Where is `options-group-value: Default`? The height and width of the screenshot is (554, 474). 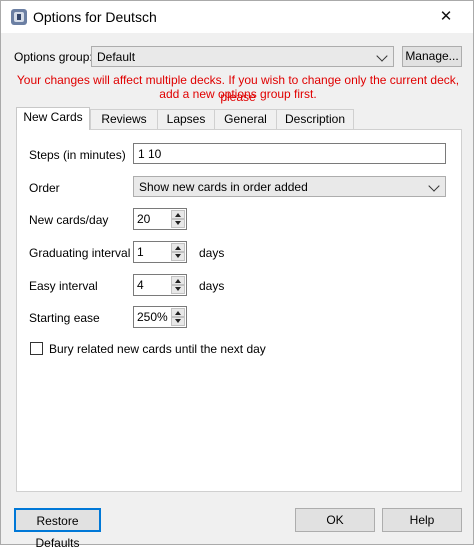
options-group-value: Default is located at coordinates (116, 57).